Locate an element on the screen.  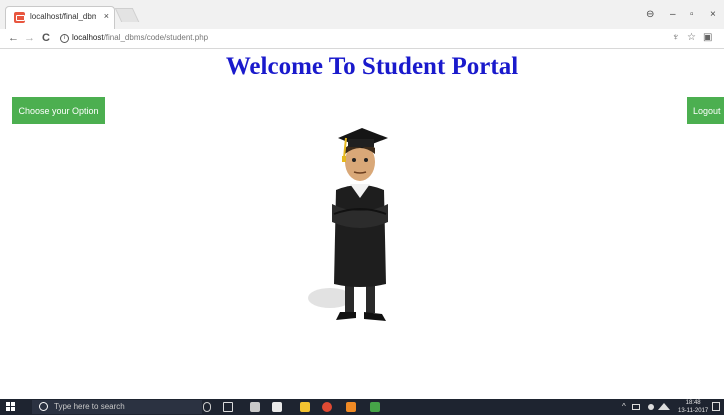
tray-network-icon is located at coordinates (636, 407).